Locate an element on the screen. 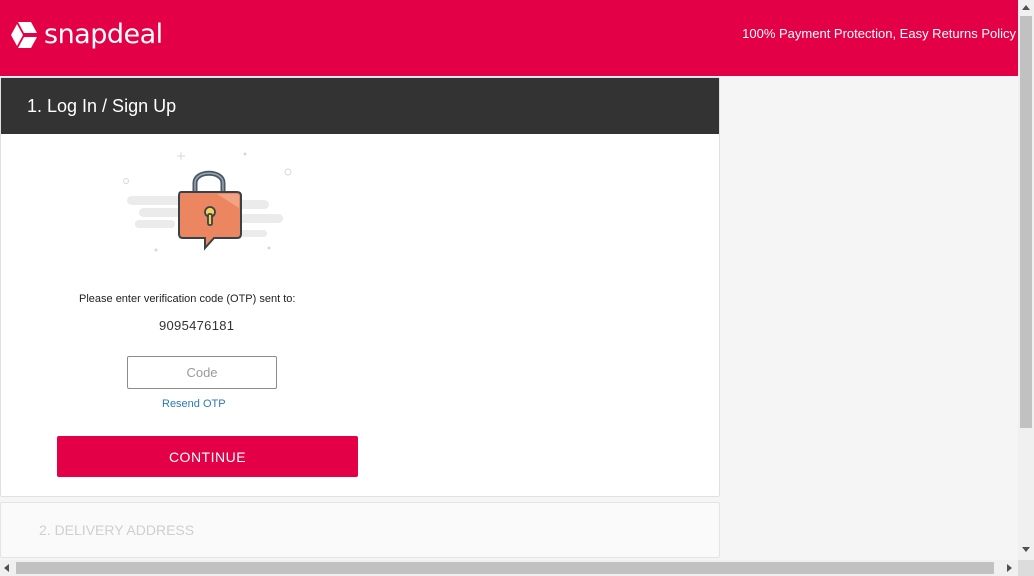 Image resolution: width=1034 pixels, height=576 pixels. scrollbar-corner is located at coordinates (1026, 568).